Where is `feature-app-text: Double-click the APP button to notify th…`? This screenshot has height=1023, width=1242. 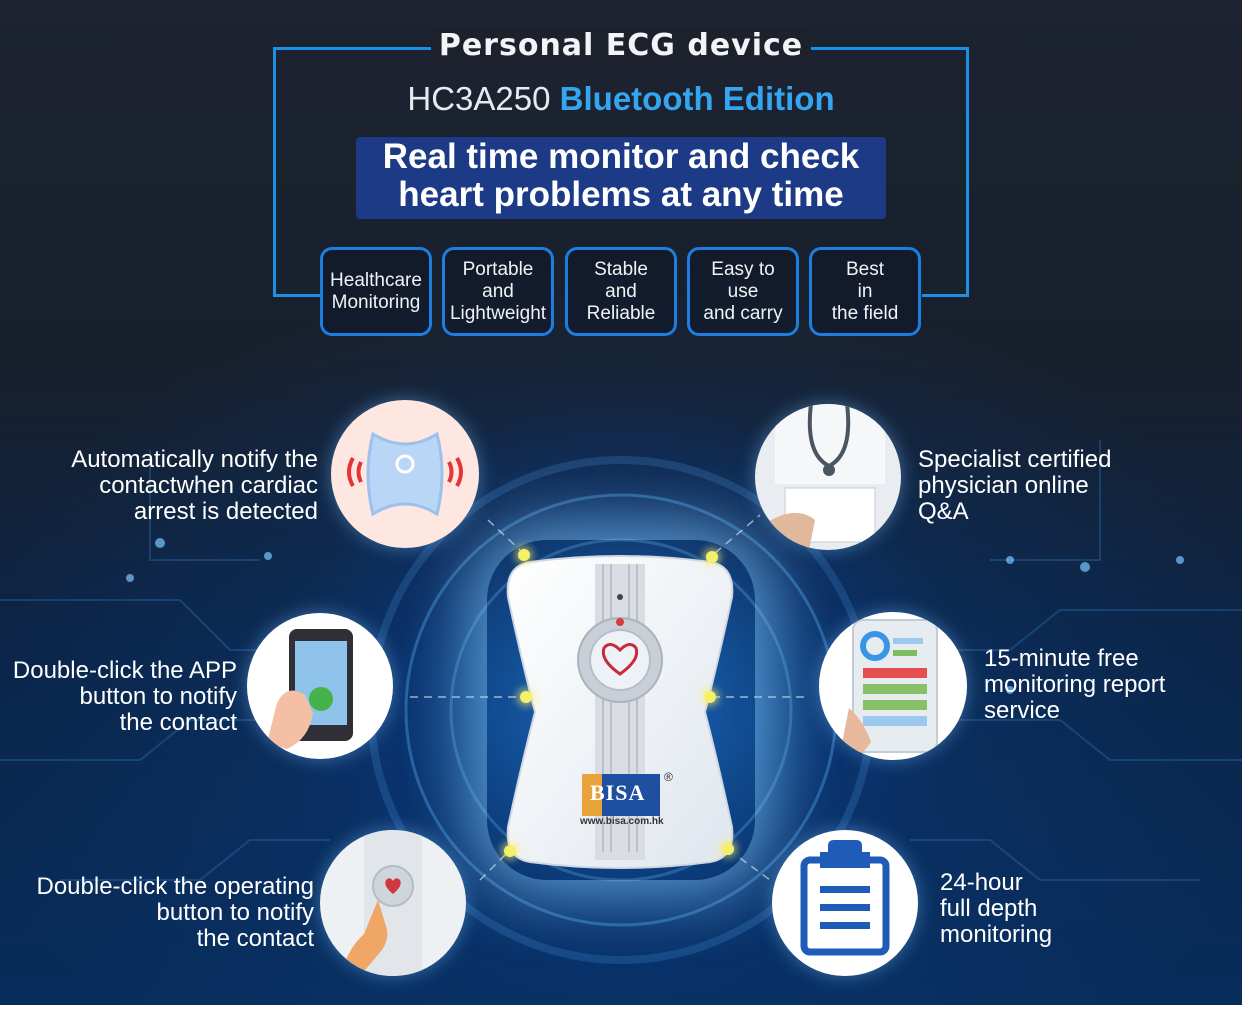 feature-app-text: Double-click the APP button to notify th… is located at coordinates (124, 696).